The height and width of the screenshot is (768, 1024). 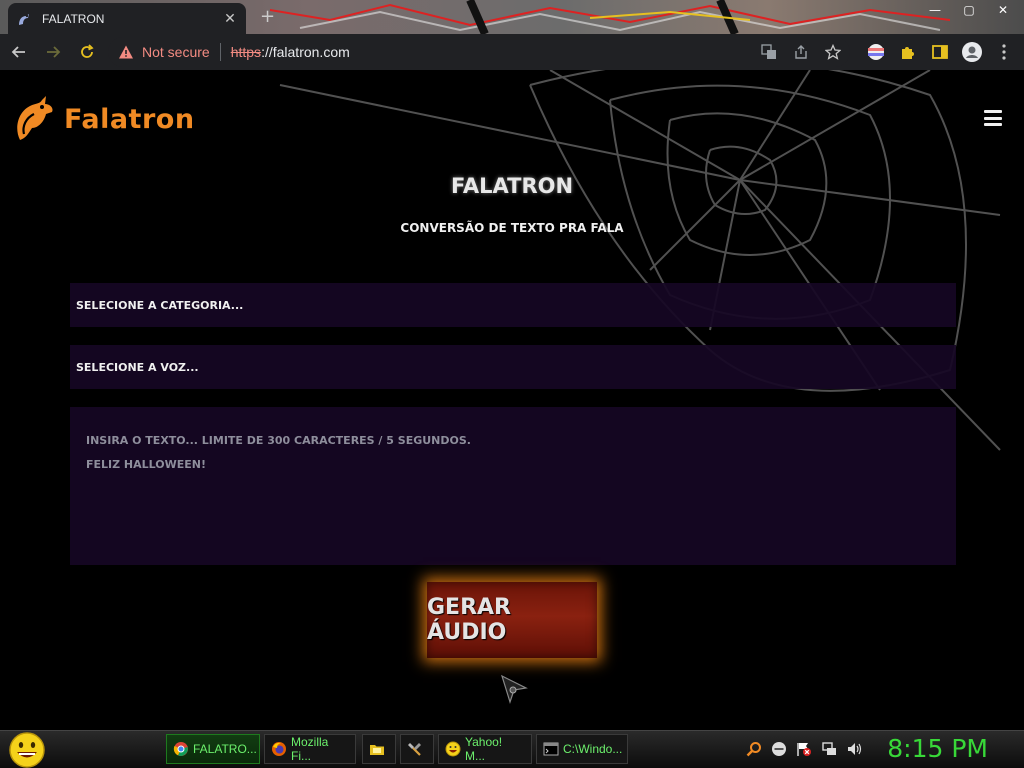 What do you see at coordinates (279, 749) in the screenshot?
I see `firefox-icon` at bounding box center [279, 749].